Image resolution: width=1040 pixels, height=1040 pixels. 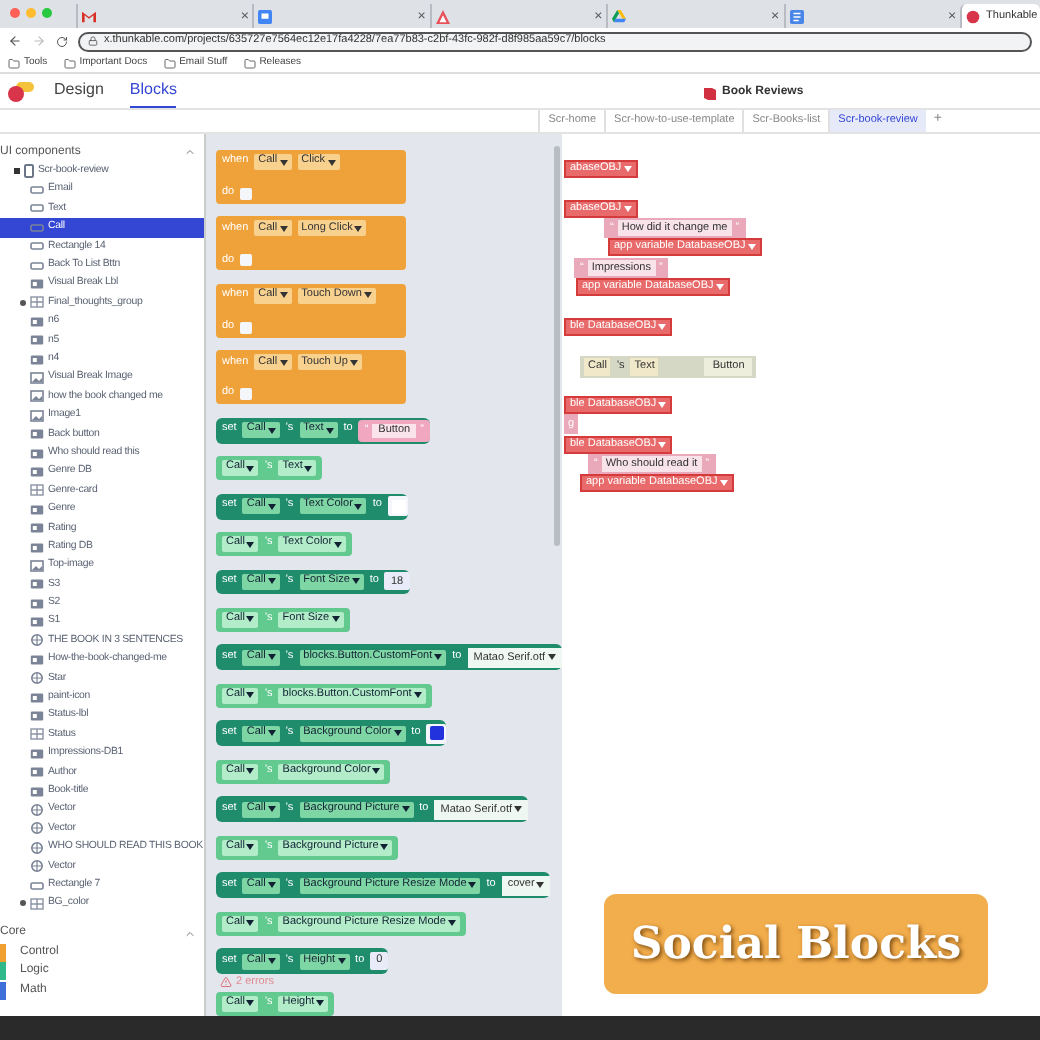 What do you see at coordinates (17, 171) in the screenshot?
I see `expanded-marker` at bounding box center [17, 171].